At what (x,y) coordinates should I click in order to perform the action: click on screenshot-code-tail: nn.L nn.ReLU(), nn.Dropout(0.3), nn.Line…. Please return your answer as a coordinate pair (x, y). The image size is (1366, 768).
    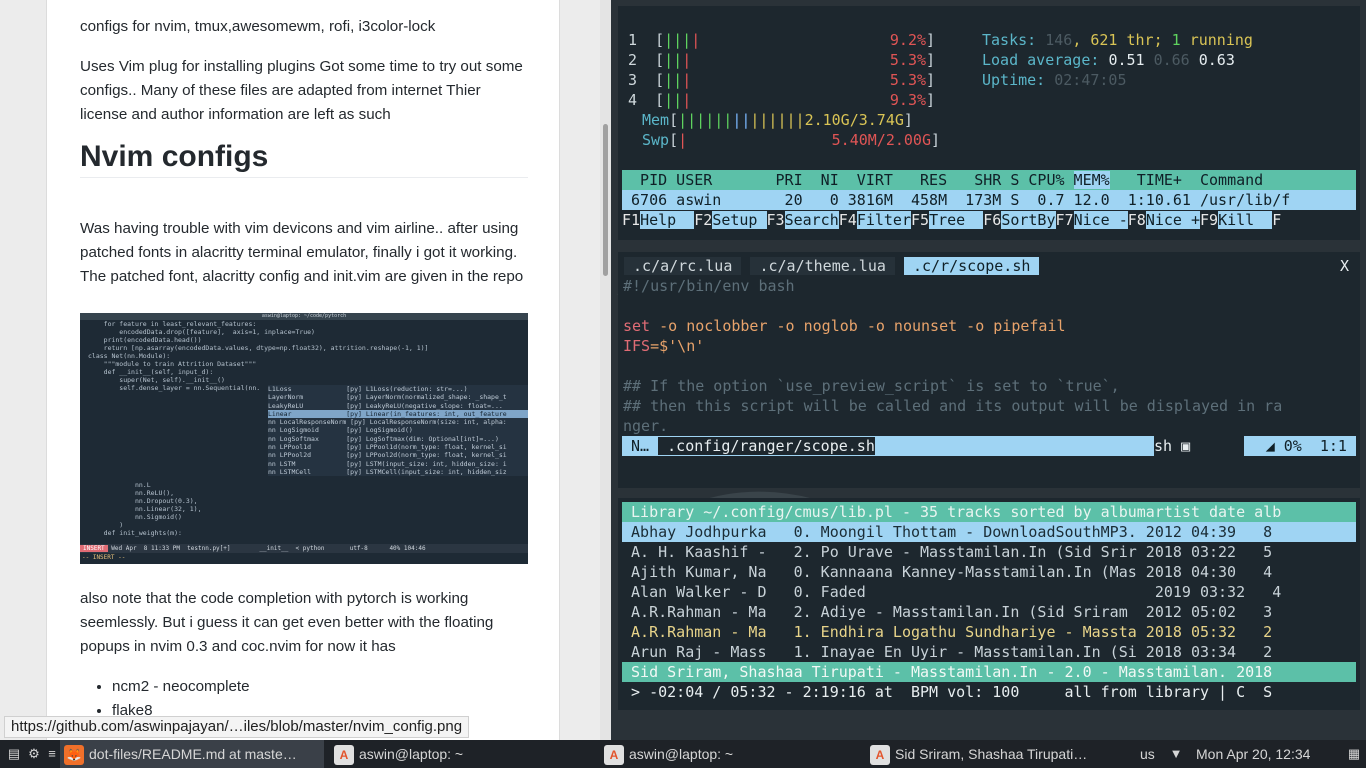
    Looking at the image, I should click on (141, 509).